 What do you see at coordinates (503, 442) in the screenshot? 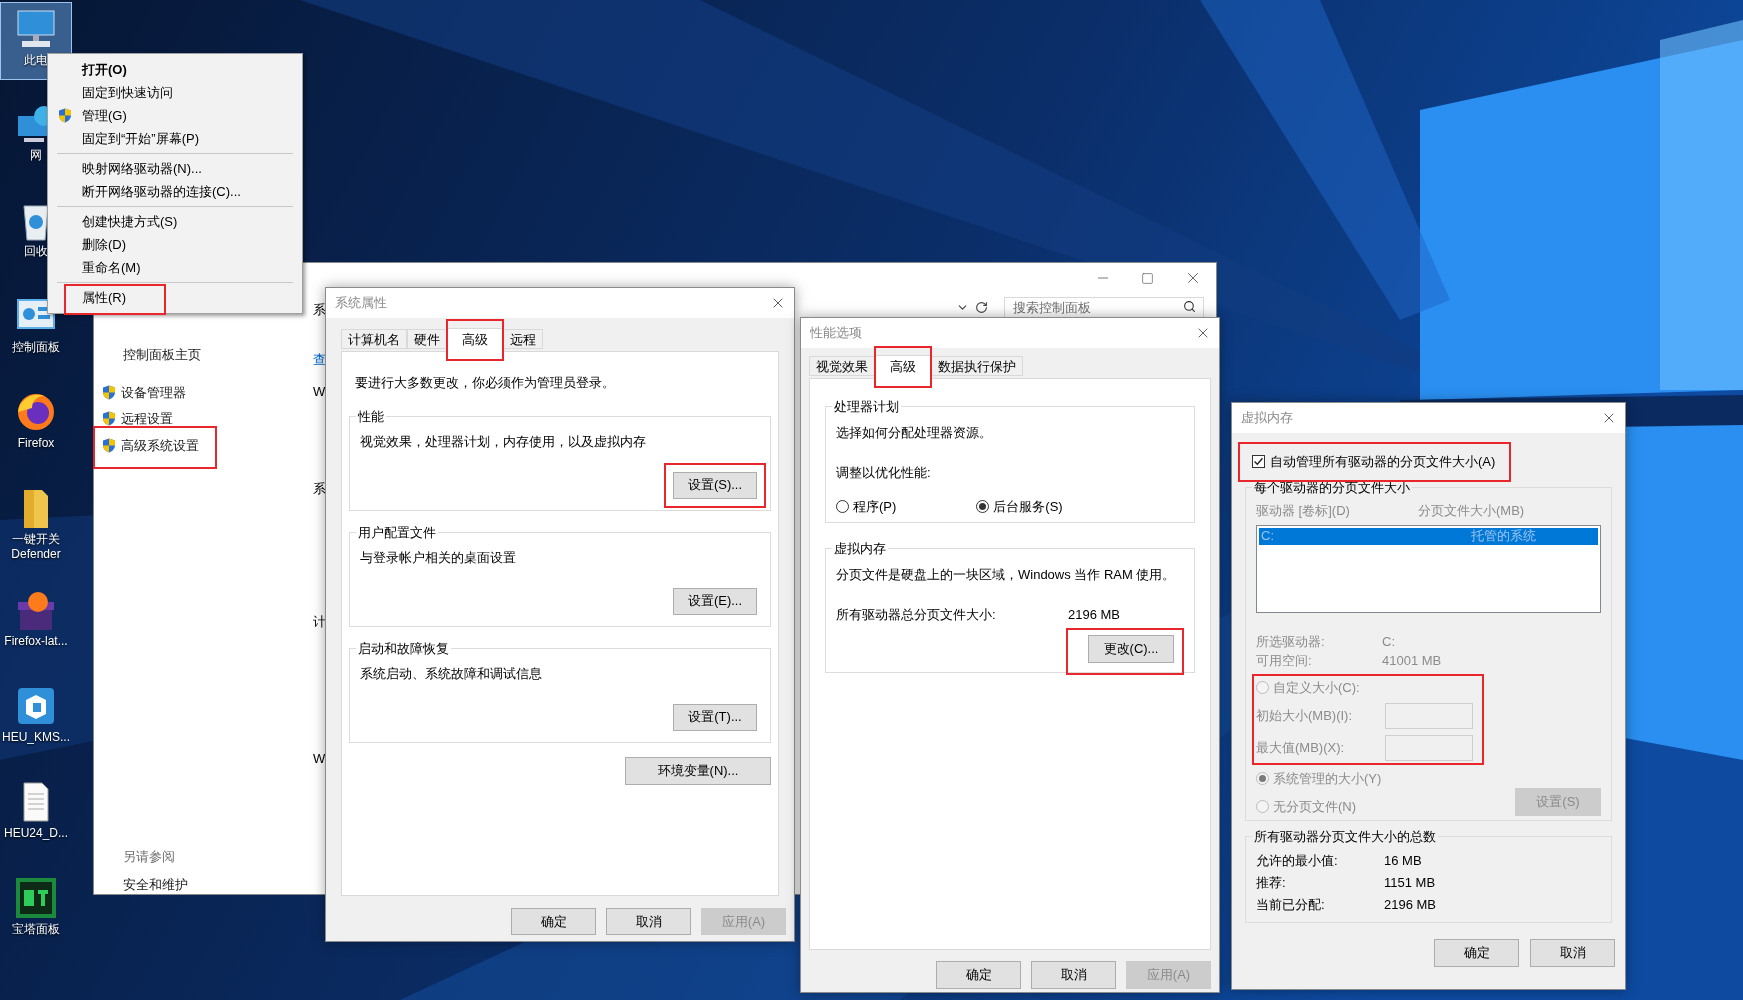
I see `group-description: 视觉效果，处理器计划，内存使用，以及虚拟内存` at bounding box center [503, 442].